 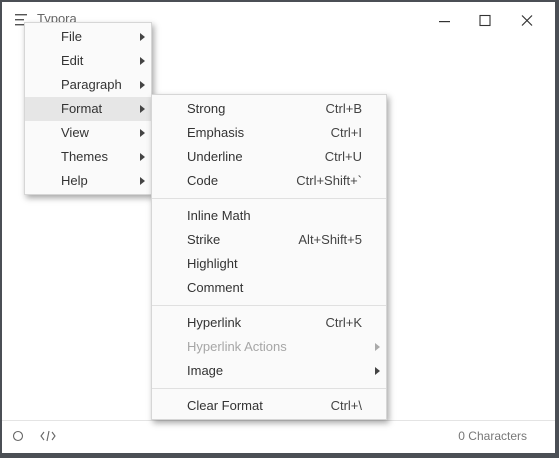 I want to click on source-code-icon, so click(x=48, y=437).